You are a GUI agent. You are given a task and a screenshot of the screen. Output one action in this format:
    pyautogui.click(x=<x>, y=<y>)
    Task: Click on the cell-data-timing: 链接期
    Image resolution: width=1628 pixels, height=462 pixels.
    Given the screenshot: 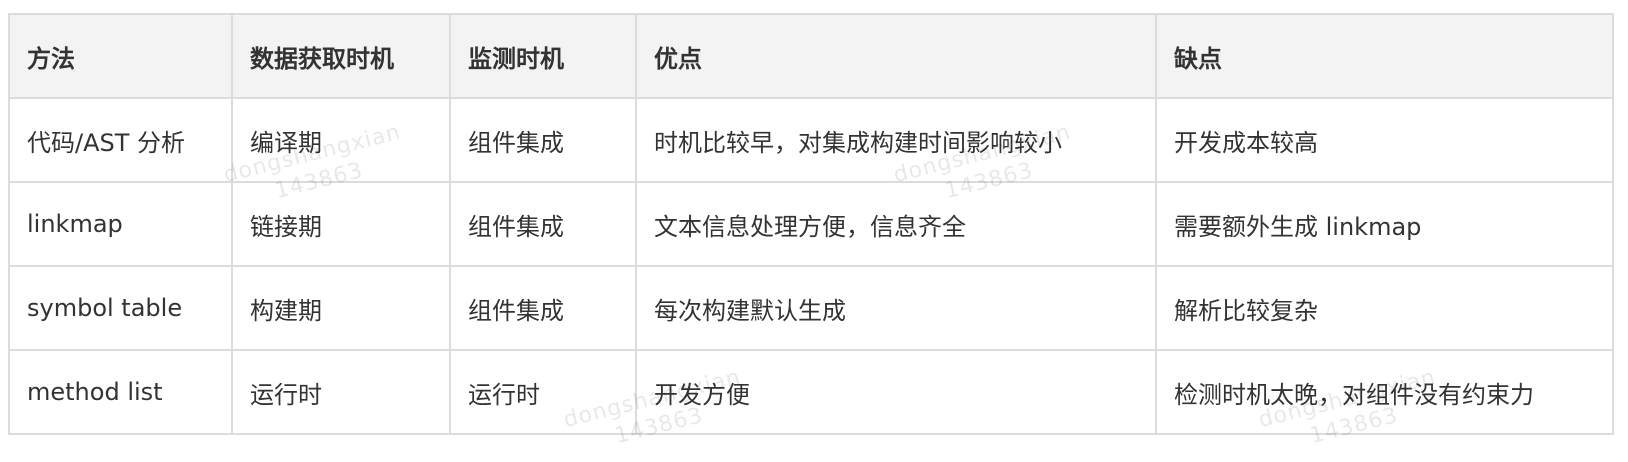 What is the action you would take?
    pyautogui.click(x=341, y=224)
    